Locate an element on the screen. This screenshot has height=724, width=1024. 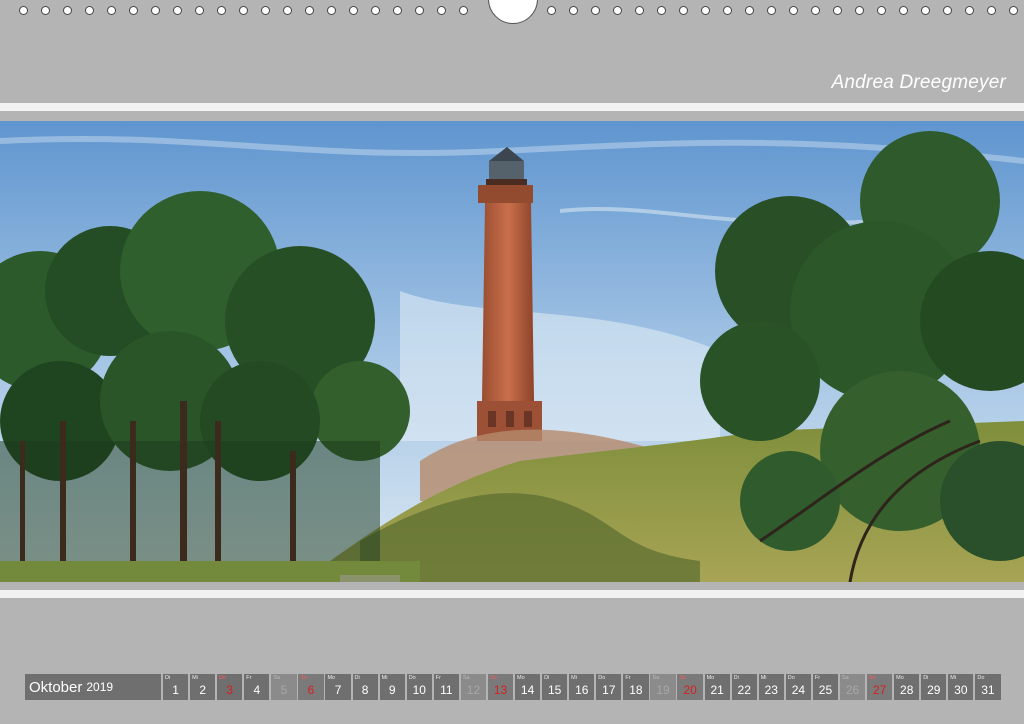
day-cell: Fr 18 is located at coordinates (636, 687).